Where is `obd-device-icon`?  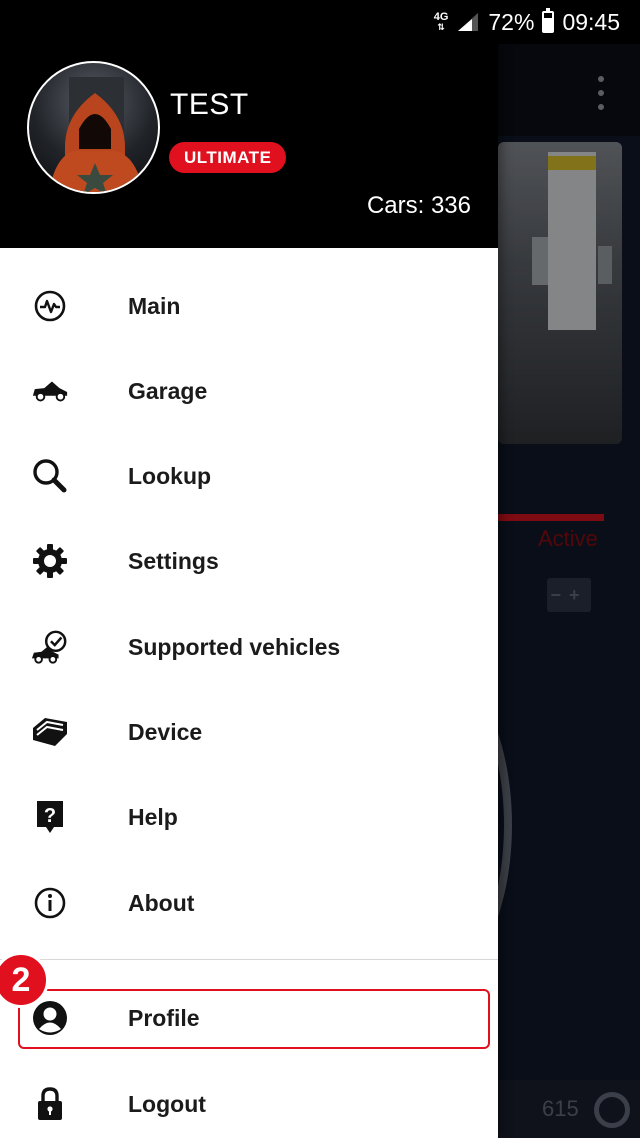
obd-device-icon is located at coordinates (50, 732).